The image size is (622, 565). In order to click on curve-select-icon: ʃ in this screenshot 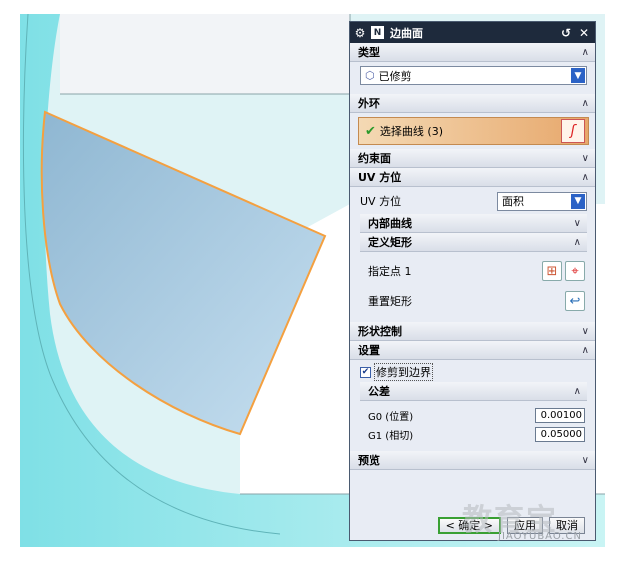, I will do `click(573, 131)`.